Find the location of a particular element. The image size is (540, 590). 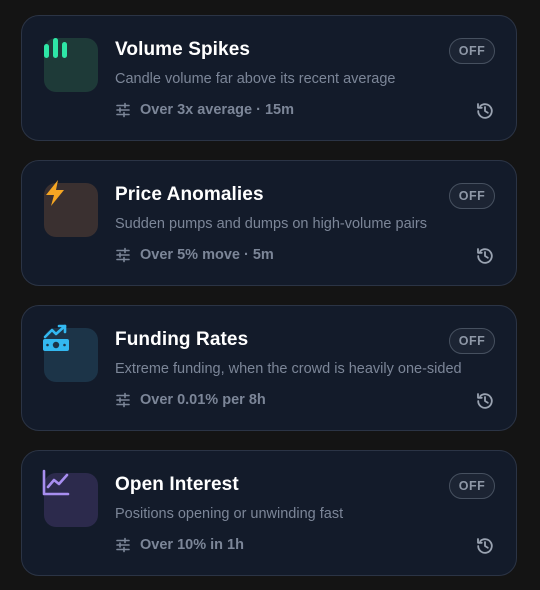

card-title: Open Interest is located at coordinates (177, 484).